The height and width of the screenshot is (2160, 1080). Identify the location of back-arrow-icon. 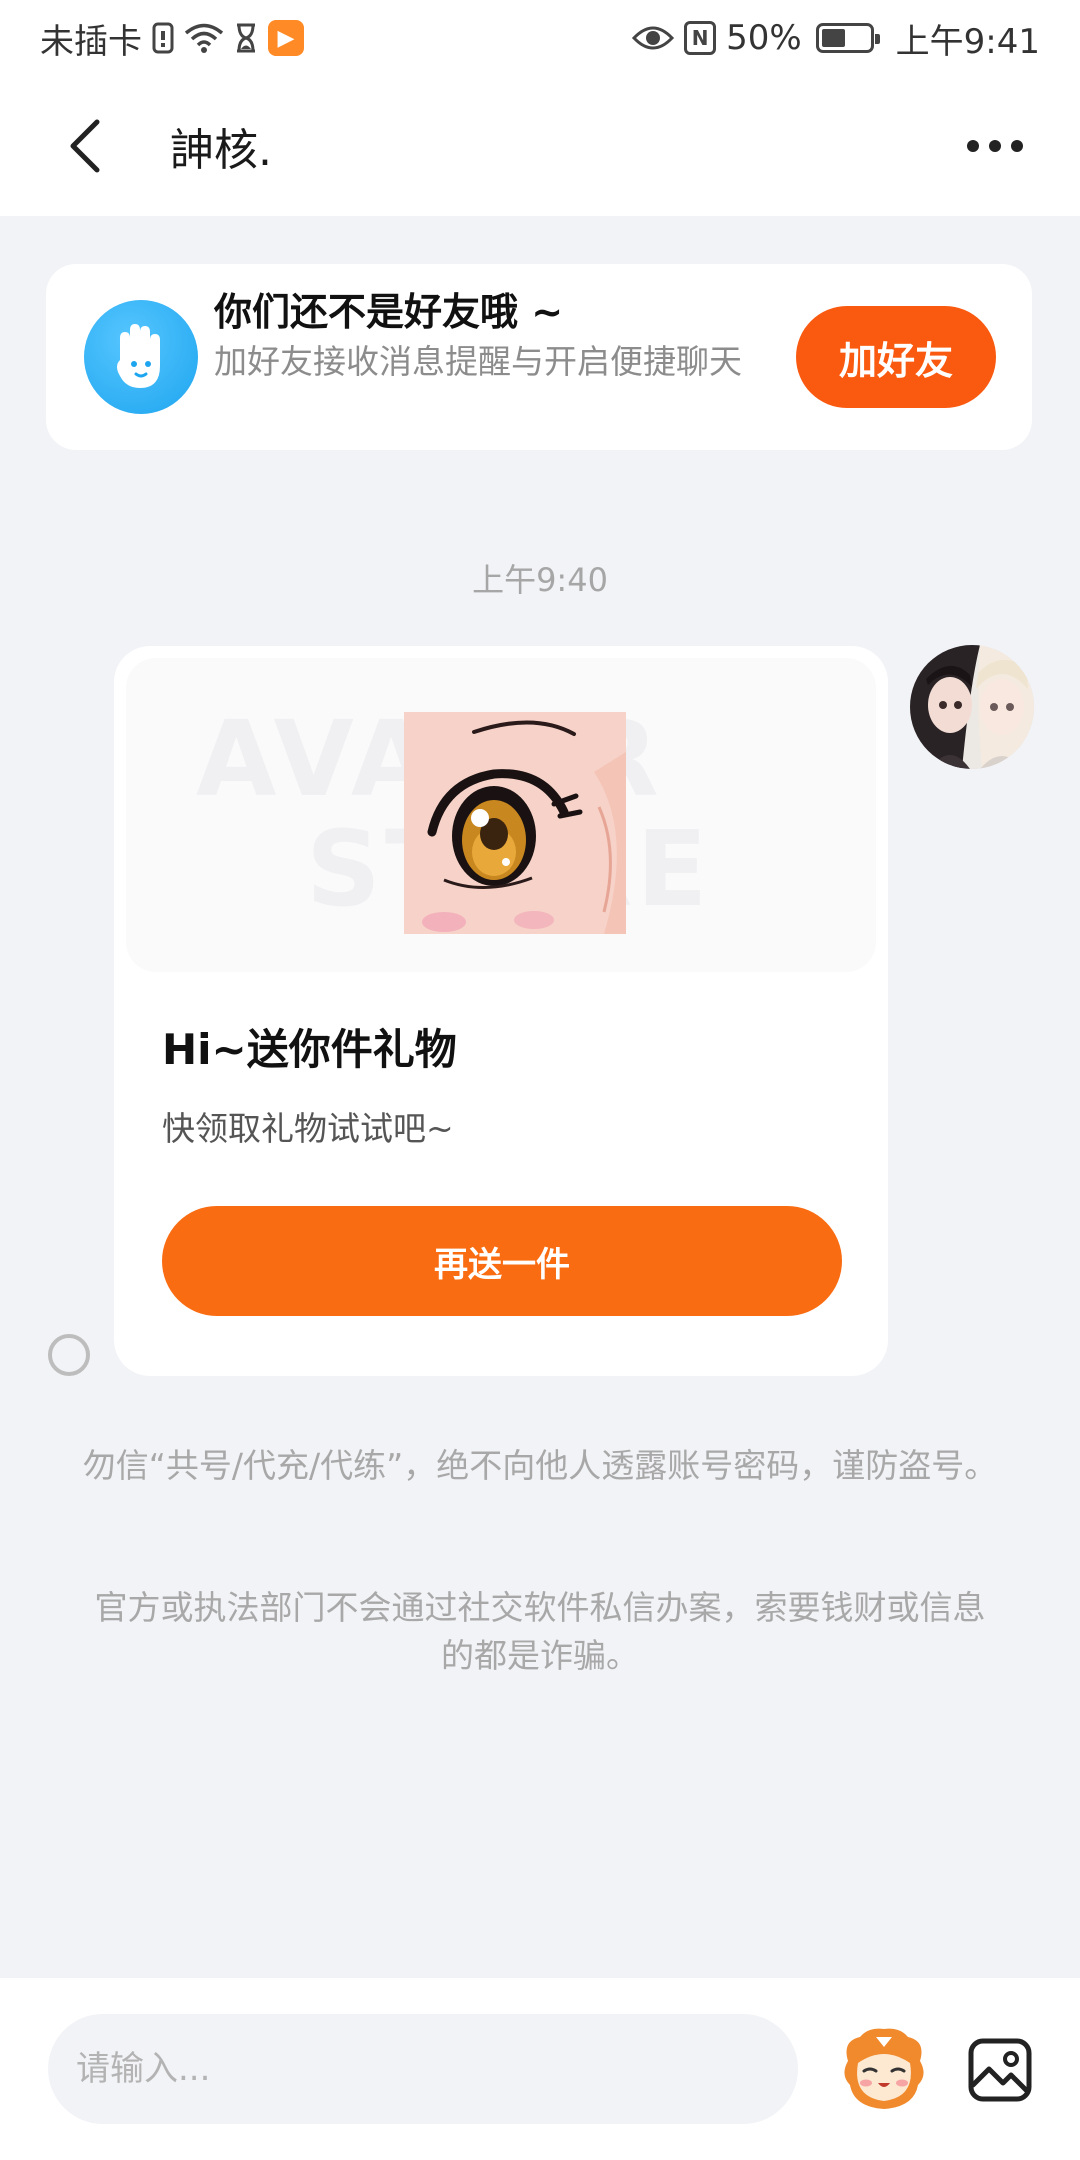
(85, 146).